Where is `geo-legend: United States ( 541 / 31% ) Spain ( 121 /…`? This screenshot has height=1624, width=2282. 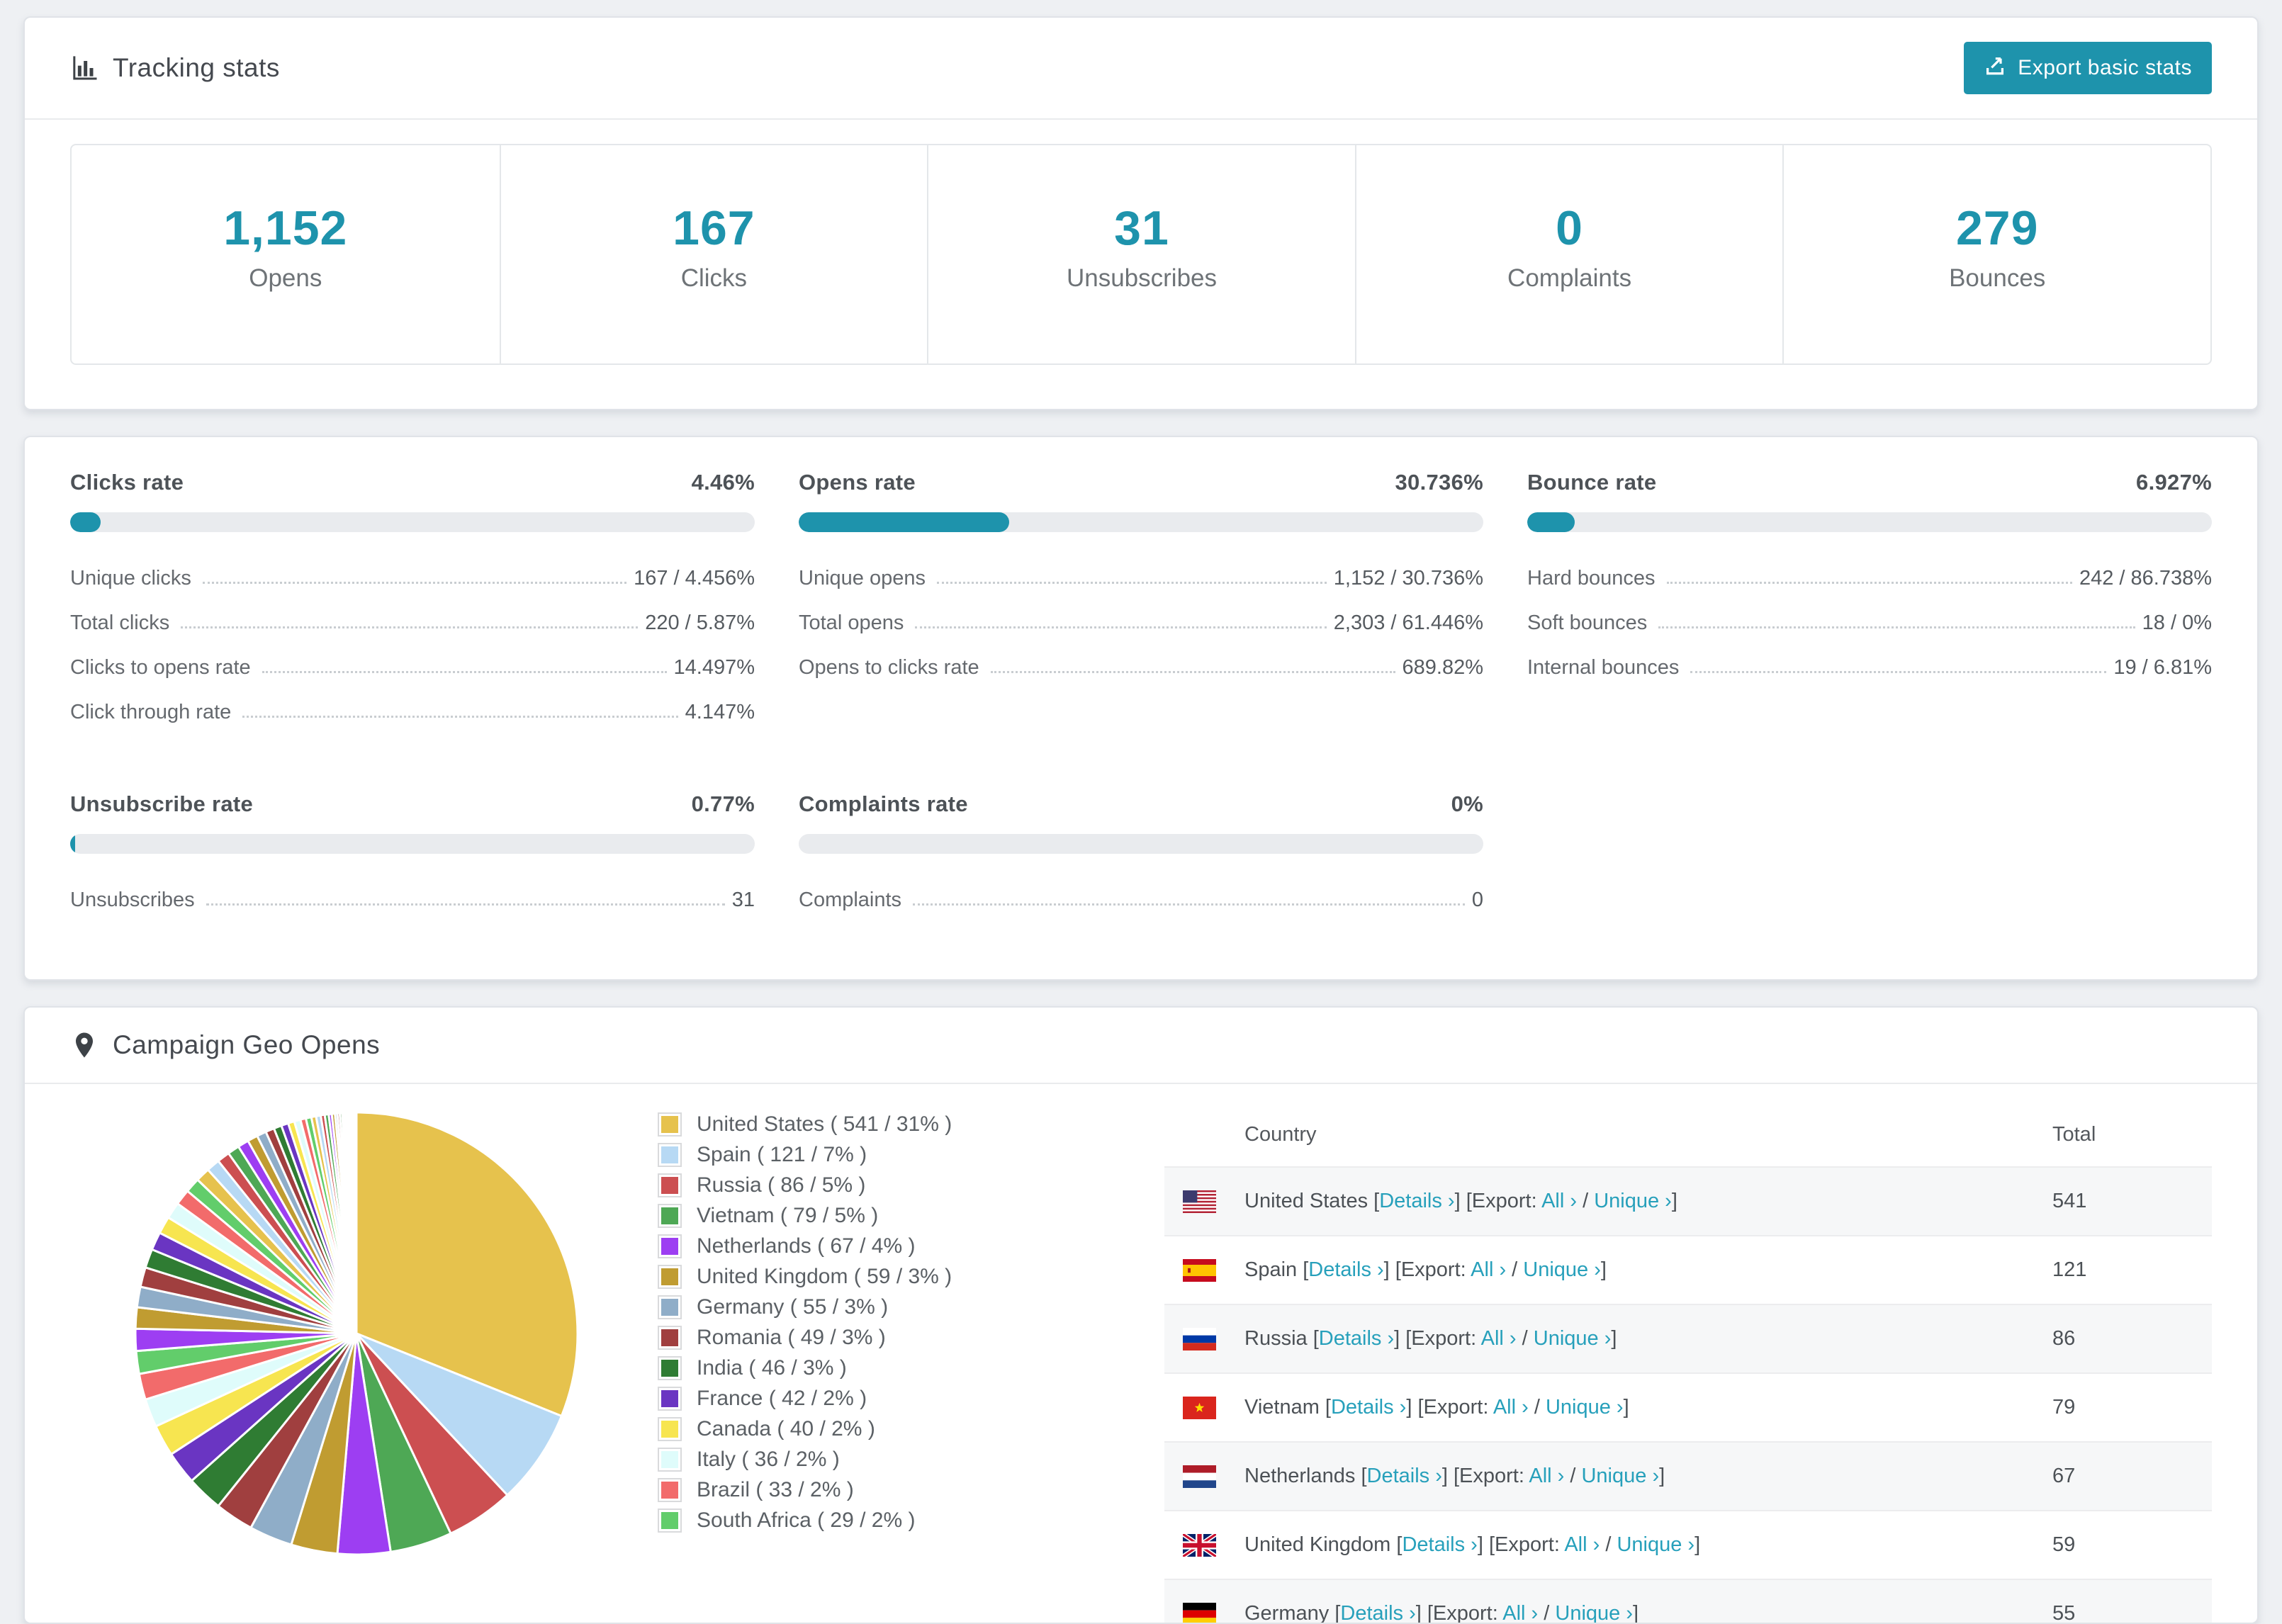
geo-legend: United States ( 541 / 31% ) Spain ( 121 /… is located at coordinates (895, 1325).